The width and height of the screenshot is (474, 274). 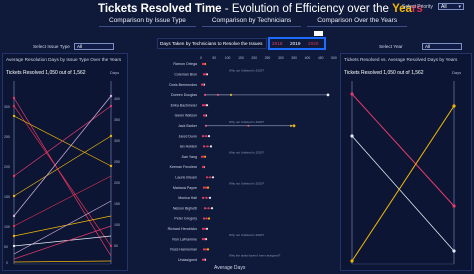 I want to click on technician-label: Laurie Bream, so click(x=186, y=178).